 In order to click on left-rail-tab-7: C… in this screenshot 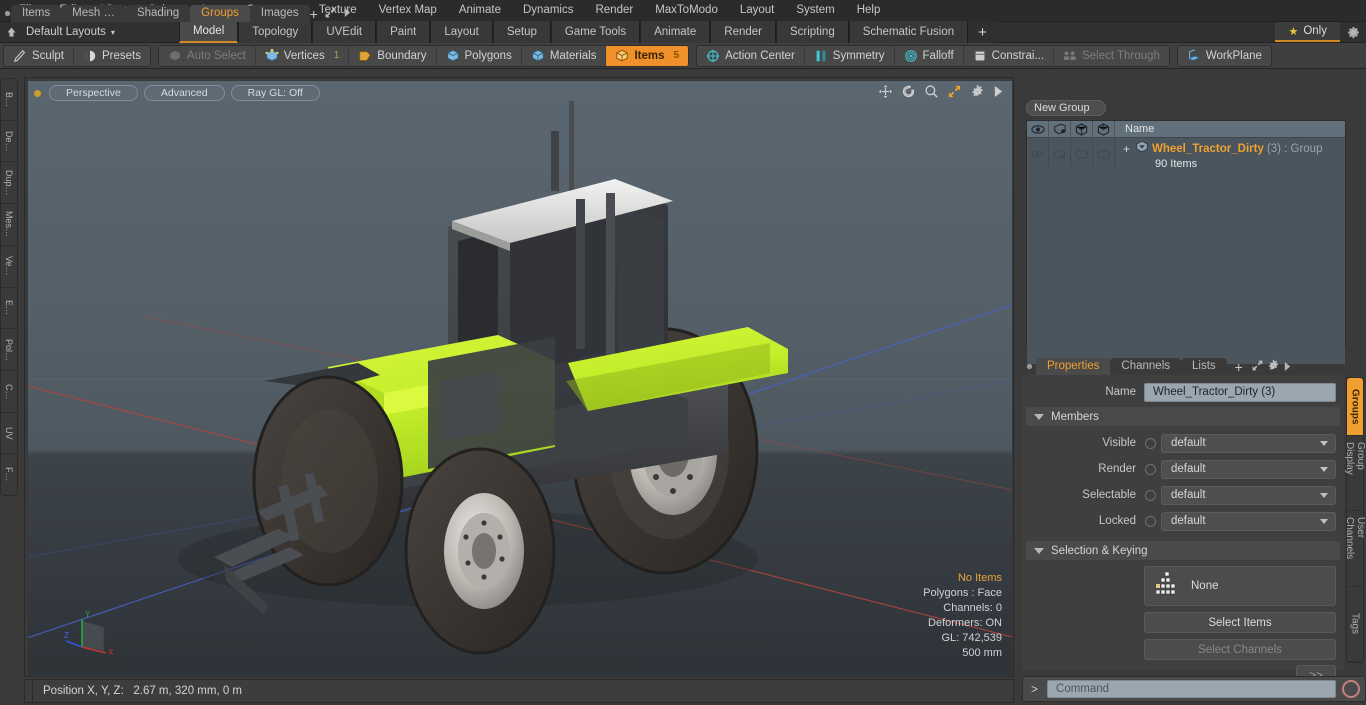, I will do `click(9, 392)`.